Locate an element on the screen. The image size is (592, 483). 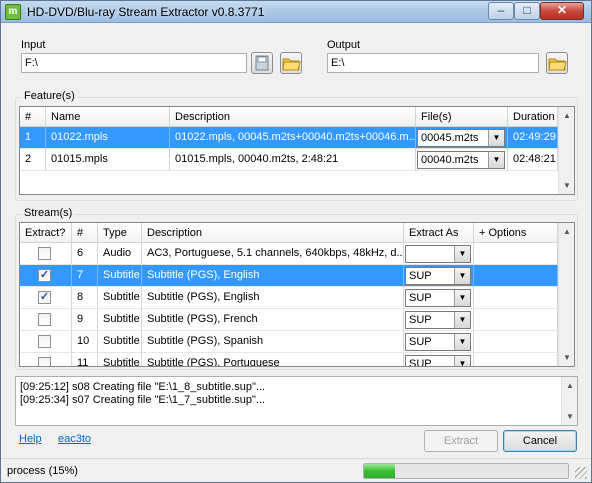
feature-file-value: 00040.m2ts is located at coordinates (450, 160).